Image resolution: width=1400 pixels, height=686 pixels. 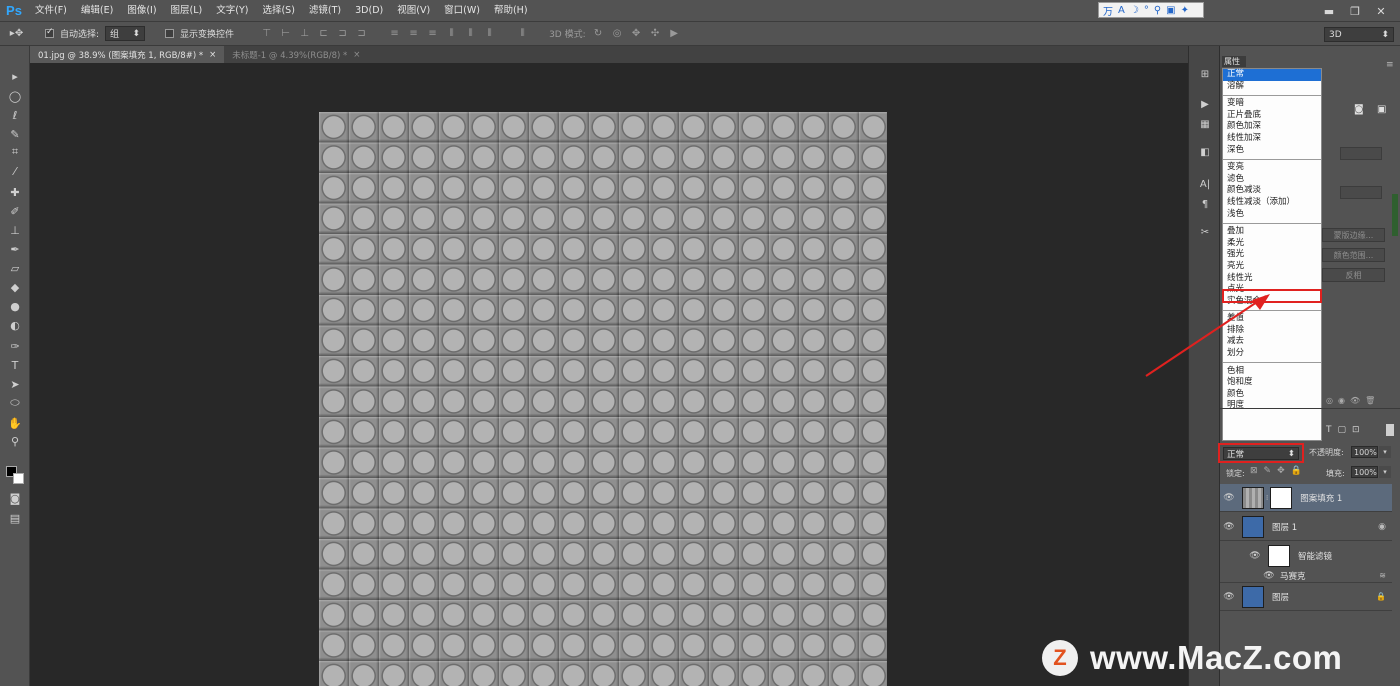 I want to click on brush-tool-icon: ✐, so click(x=15, y=211).